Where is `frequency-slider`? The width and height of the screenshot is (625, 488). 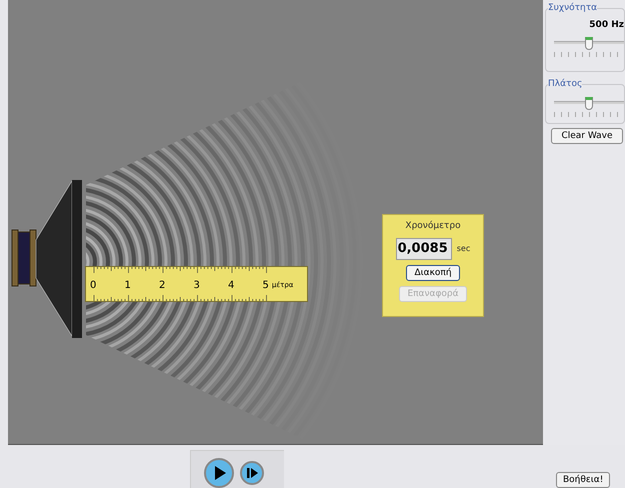 frequency-slider is located at coordinates (589, 48).